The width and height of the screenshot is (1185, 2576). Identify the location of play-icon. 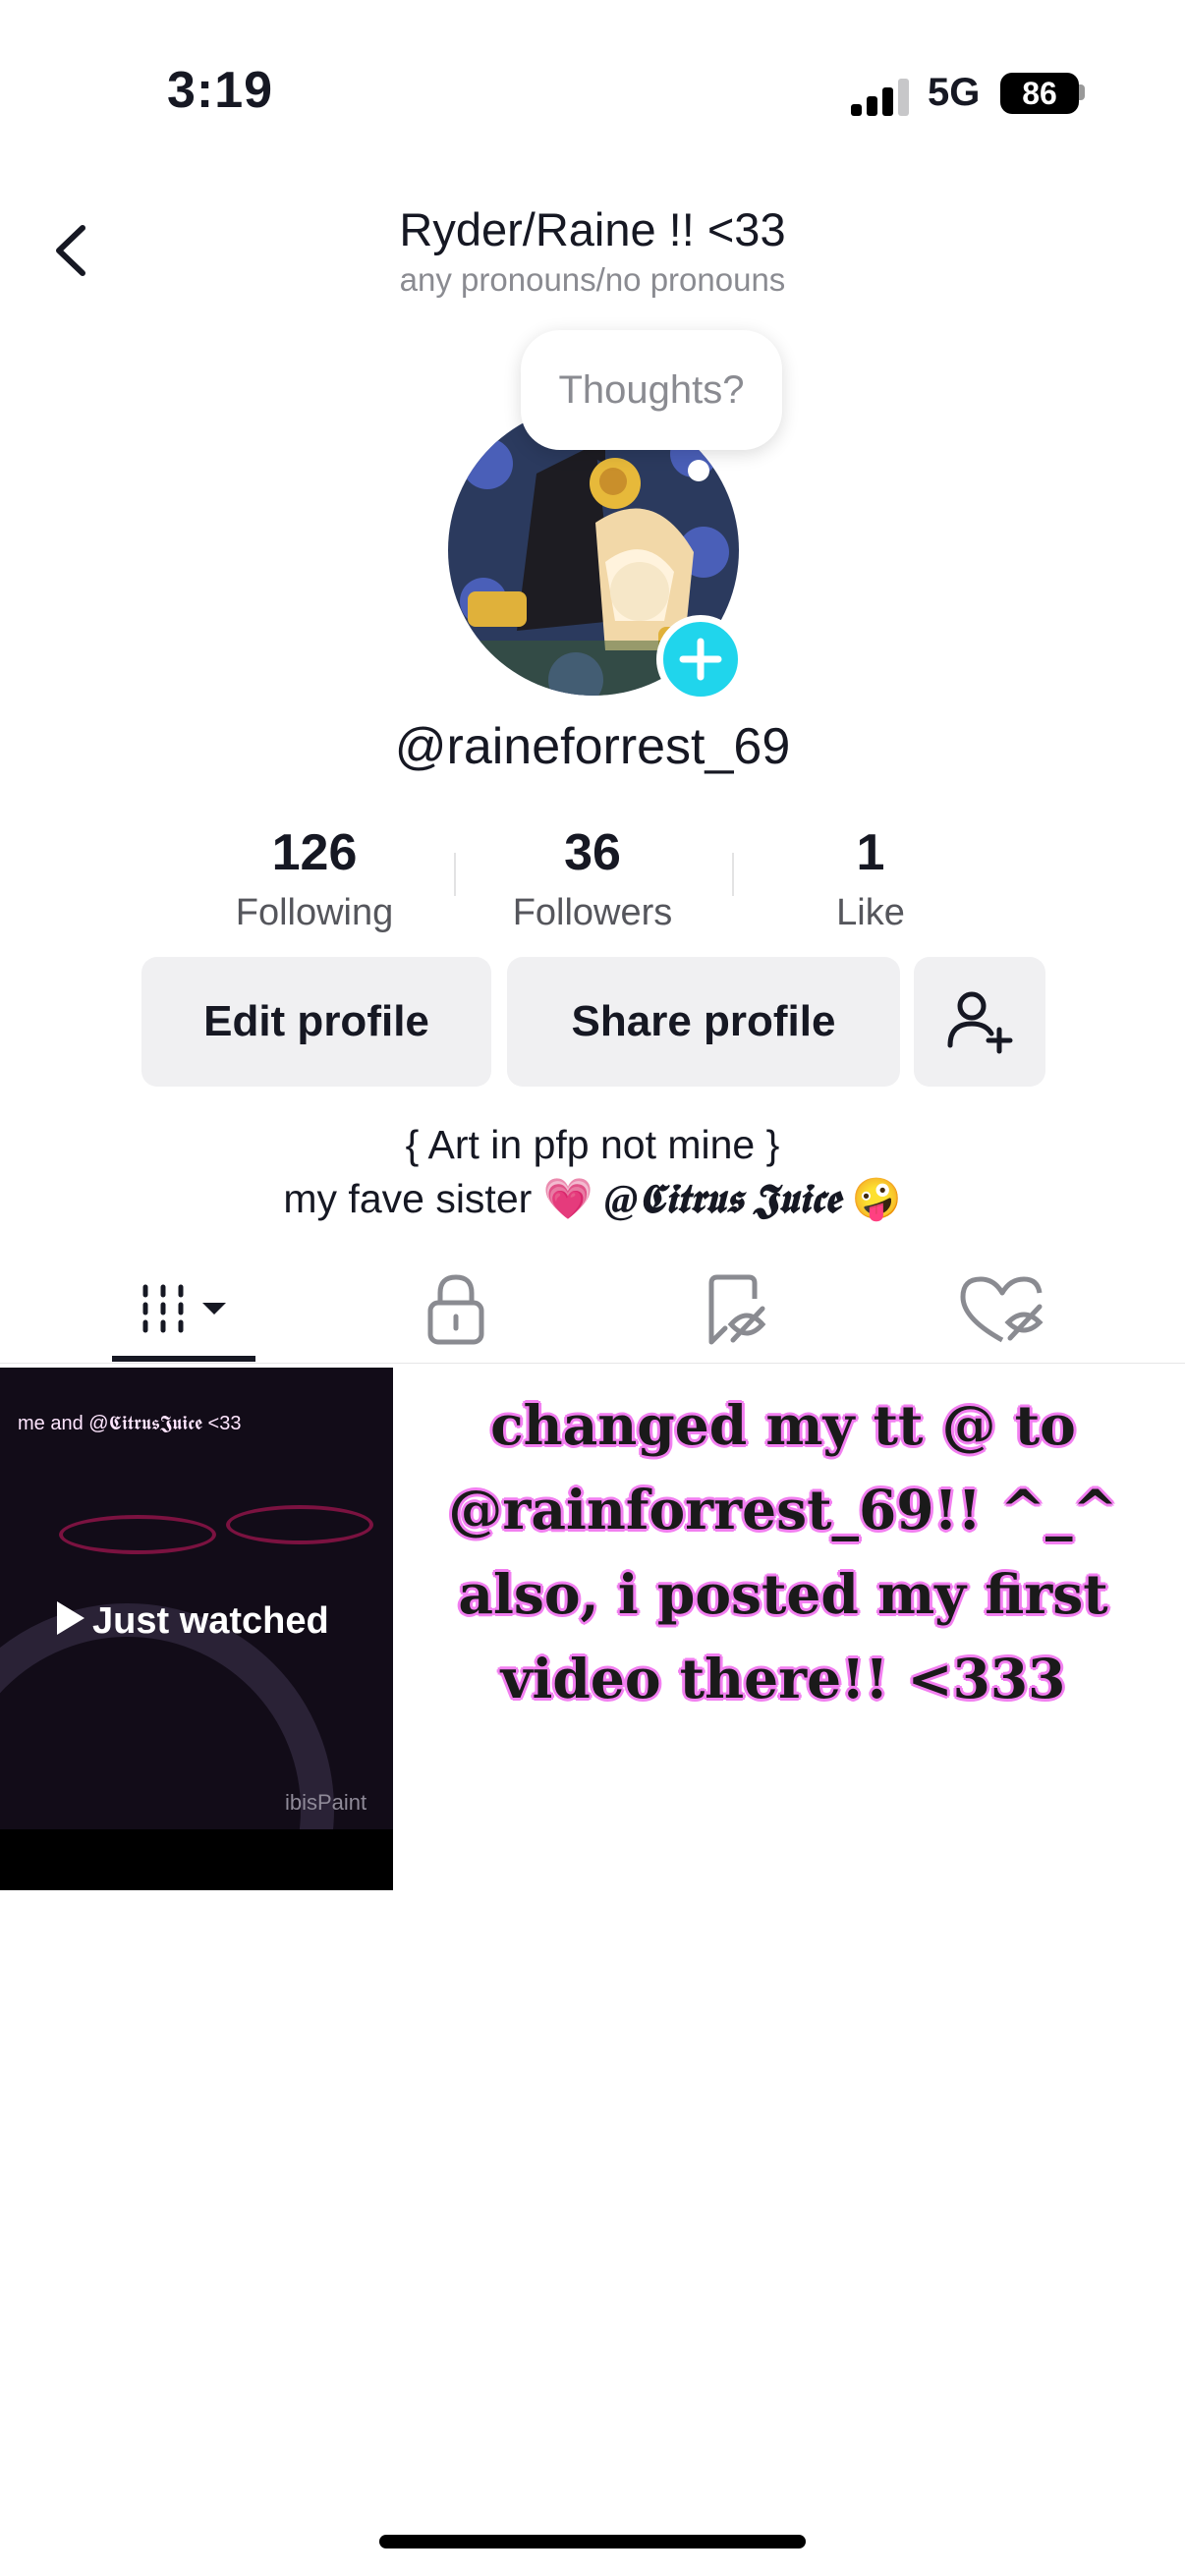
(71, 1618).